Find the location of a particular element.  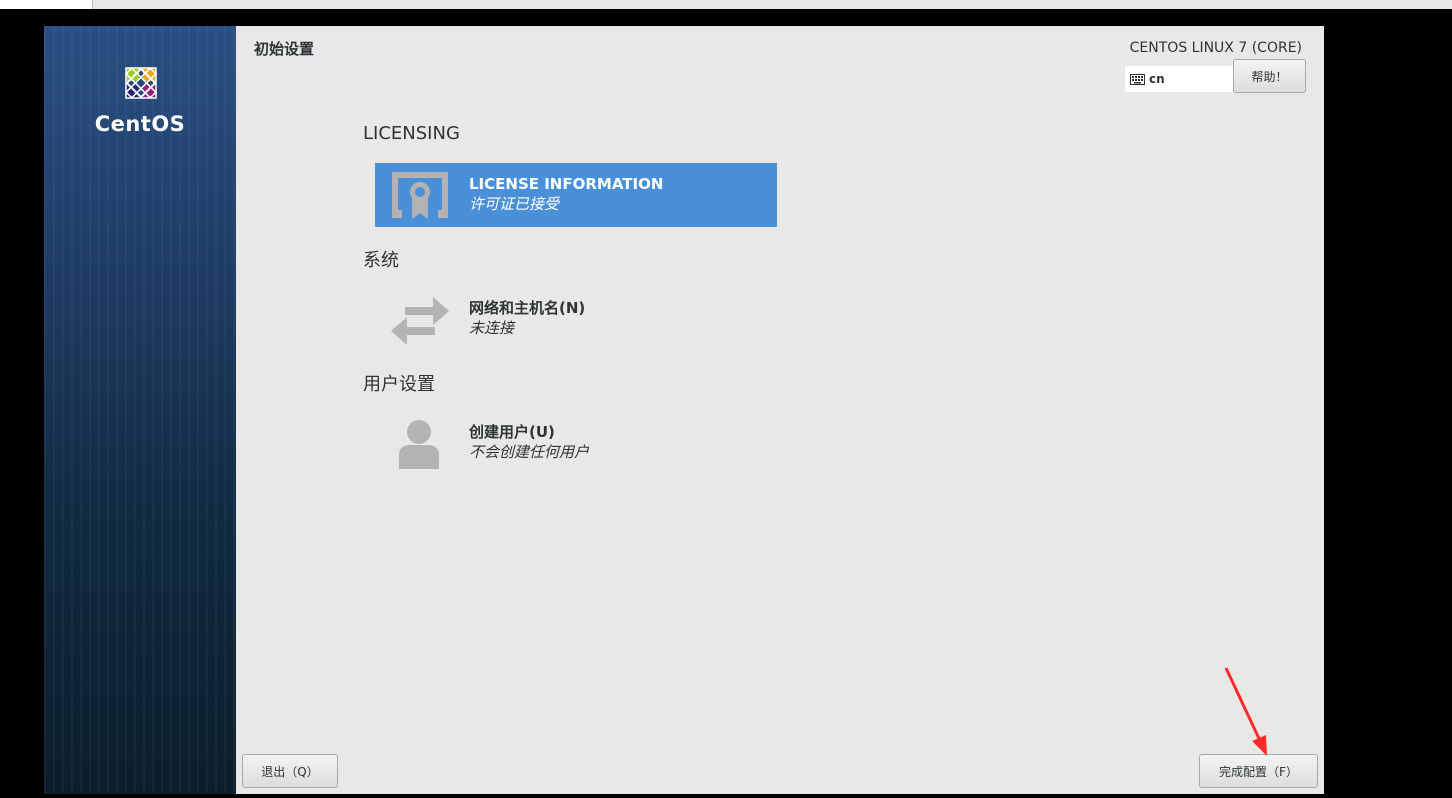

keyboard-icon is located at coordinates (1137, 79).